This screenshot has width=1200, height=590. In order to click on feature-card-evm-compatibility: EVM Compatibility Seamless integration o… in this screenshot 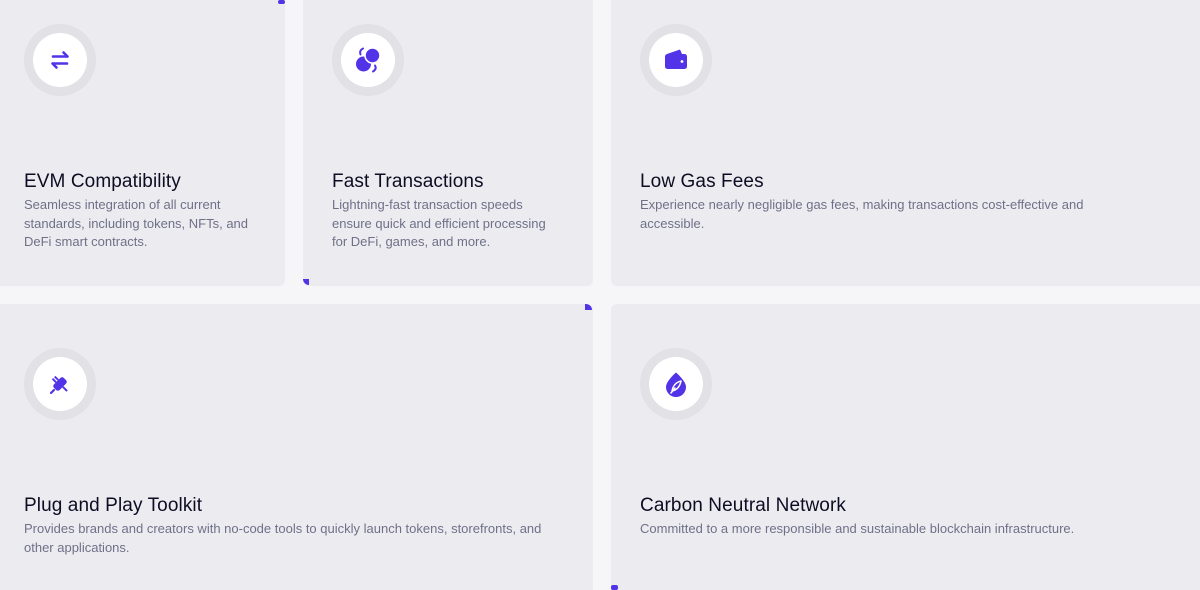, I will do `click(142, 143)`.